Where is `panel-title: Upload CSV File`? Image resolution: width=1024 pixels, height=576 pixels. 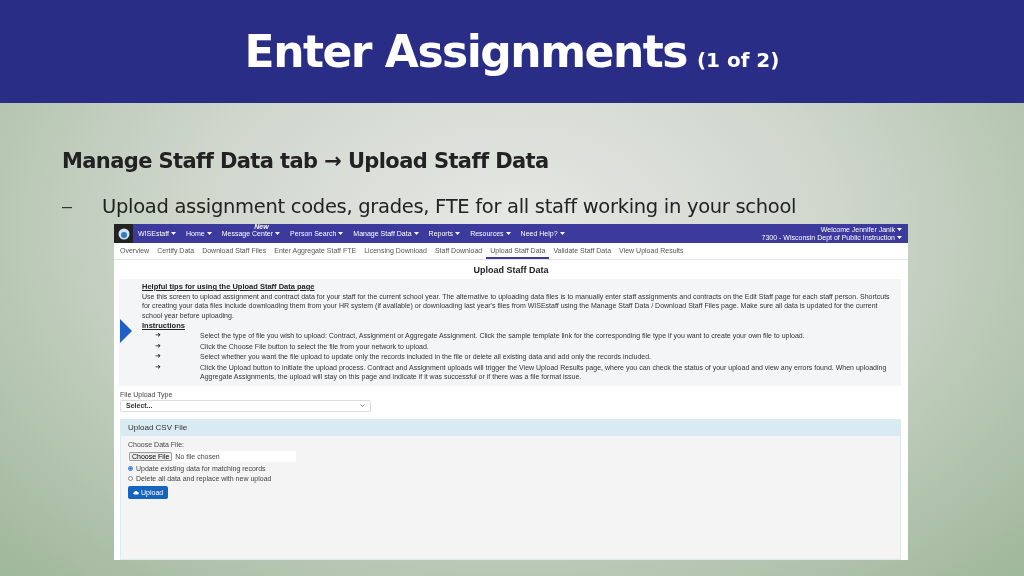
panel-title: Upload CSV File is located at coordinates (158, 427).